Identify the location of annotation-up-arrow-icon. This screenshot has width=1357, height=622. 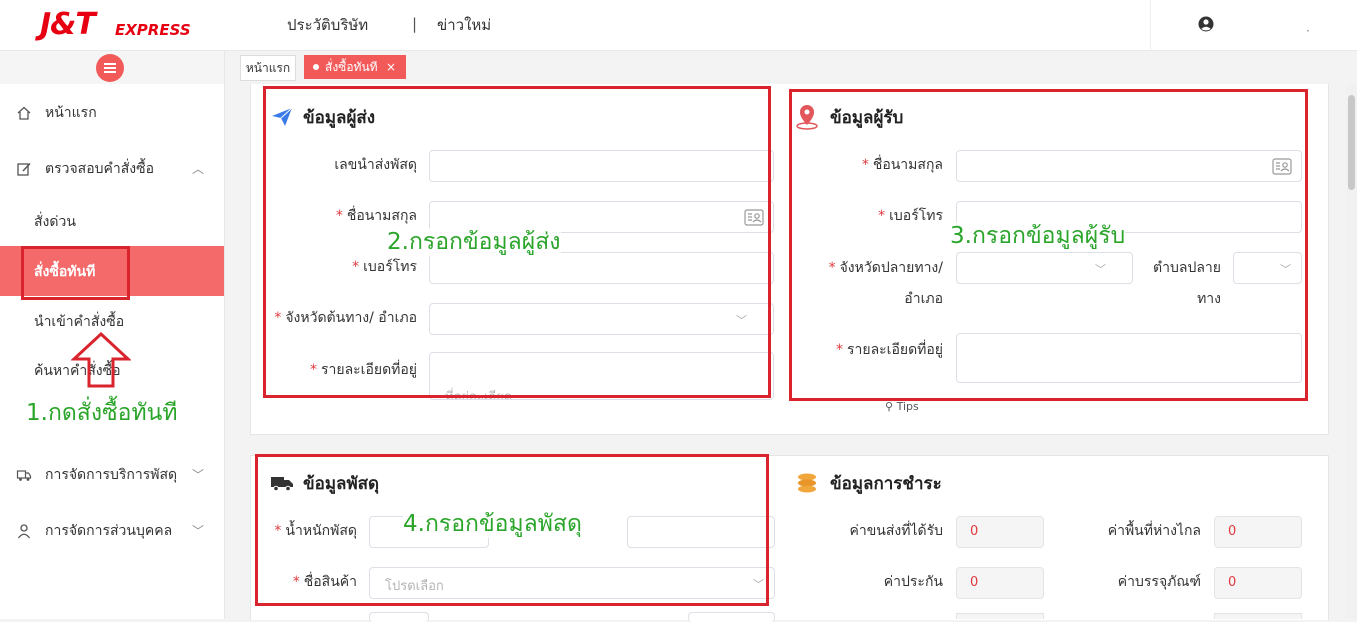
(101, 359).